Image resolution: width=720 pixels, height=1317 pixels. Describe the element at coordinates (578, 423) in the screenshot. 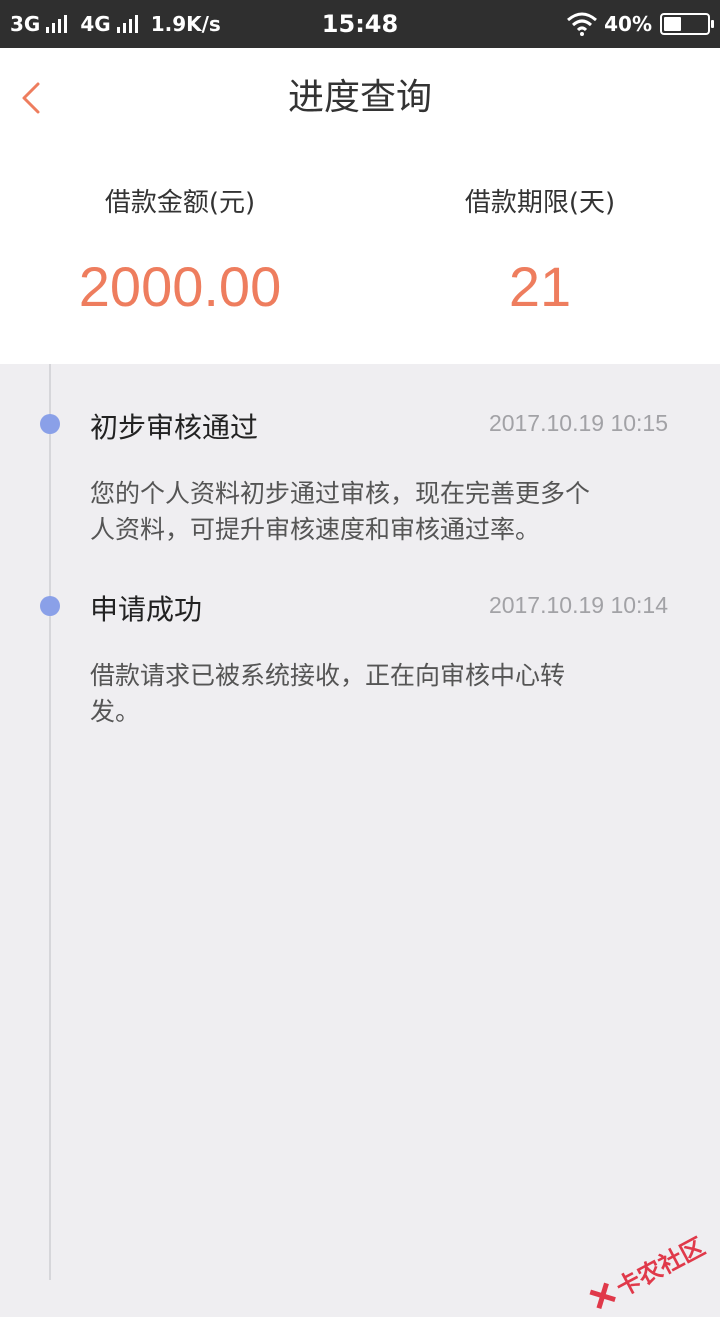

I see `event-time: 2017.10.19 10:15` at that location.